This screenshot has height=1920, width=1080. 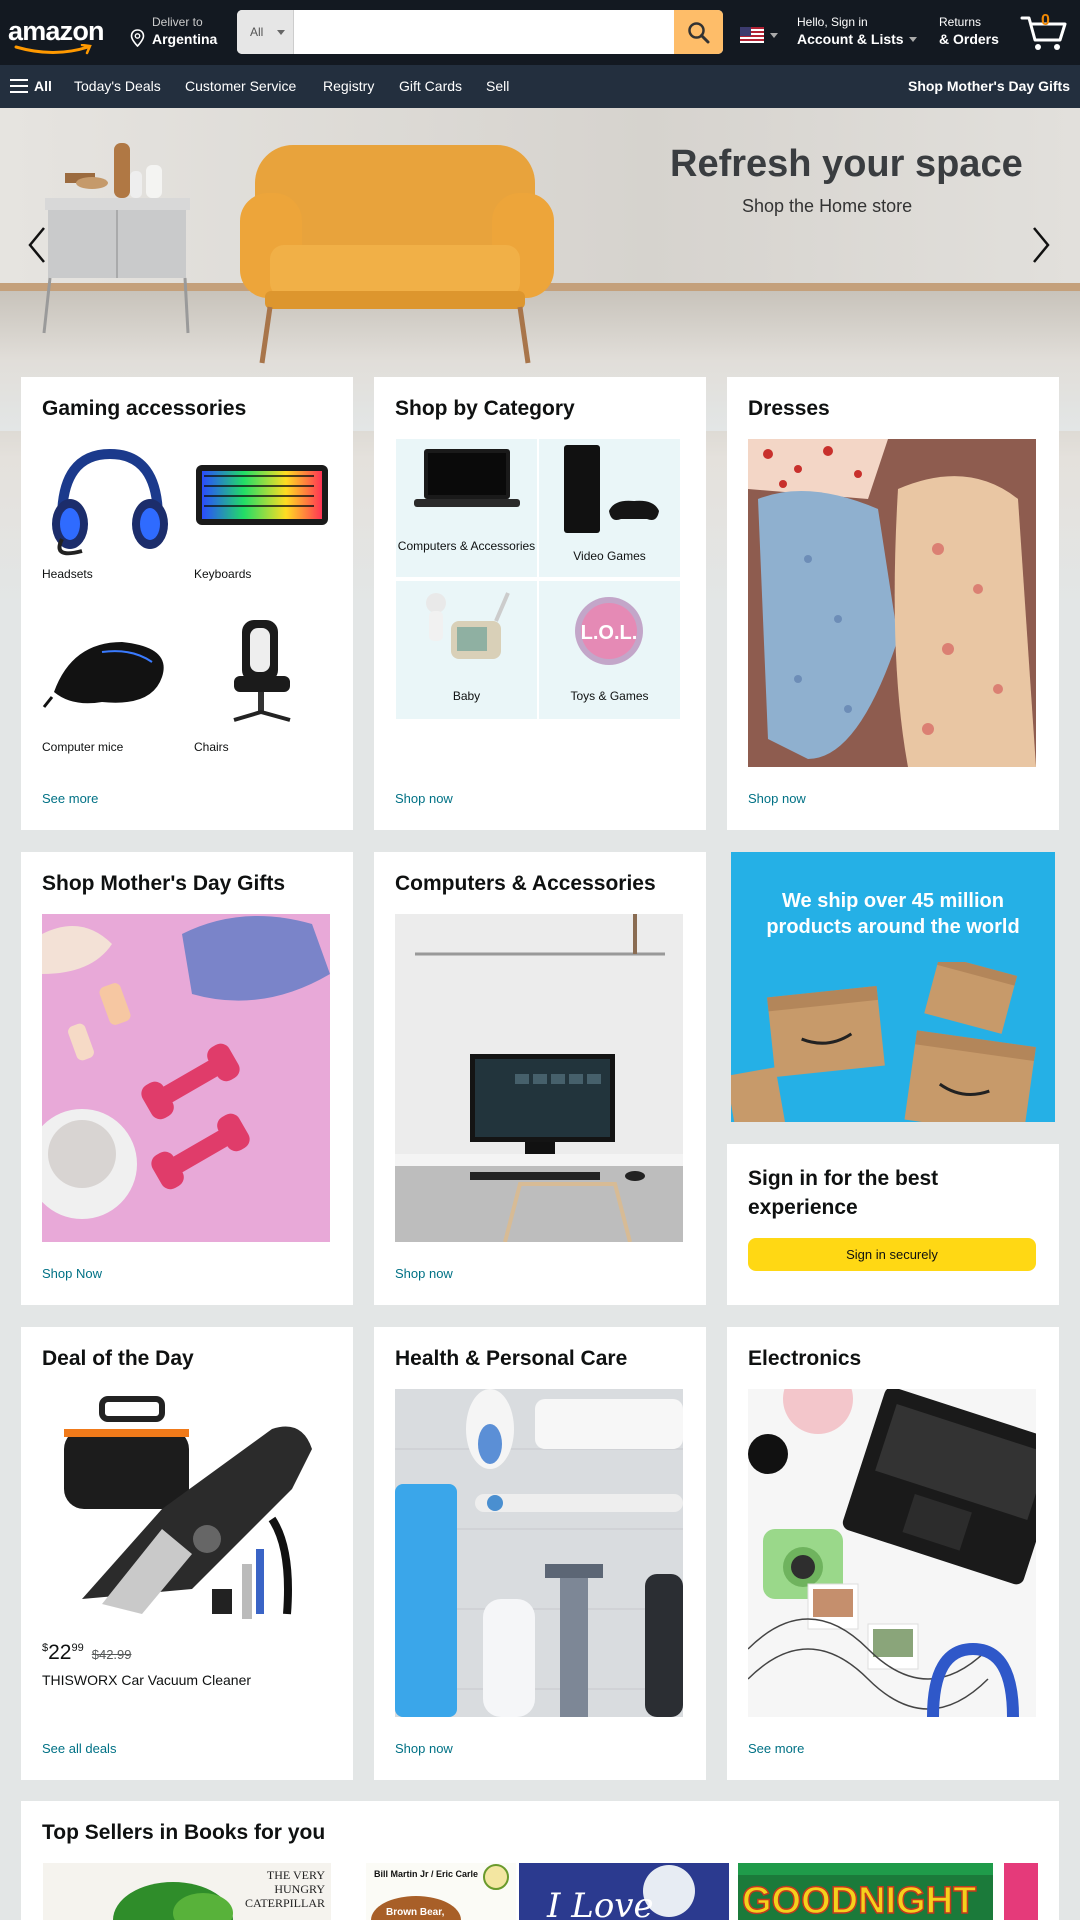 What do you see at coordinates (37, 245) in the screenshot?
I see `carousel-prev-button` at bounding box center [37, 245].